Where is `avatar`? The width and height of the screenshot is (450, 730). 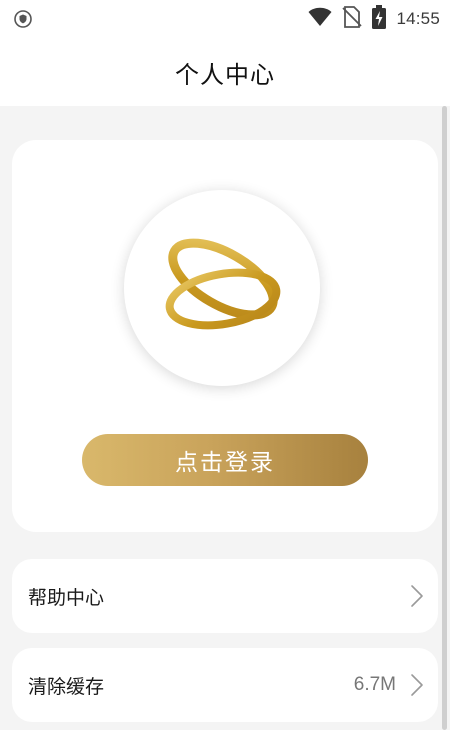 avatar is located at coordinates (222, 288).